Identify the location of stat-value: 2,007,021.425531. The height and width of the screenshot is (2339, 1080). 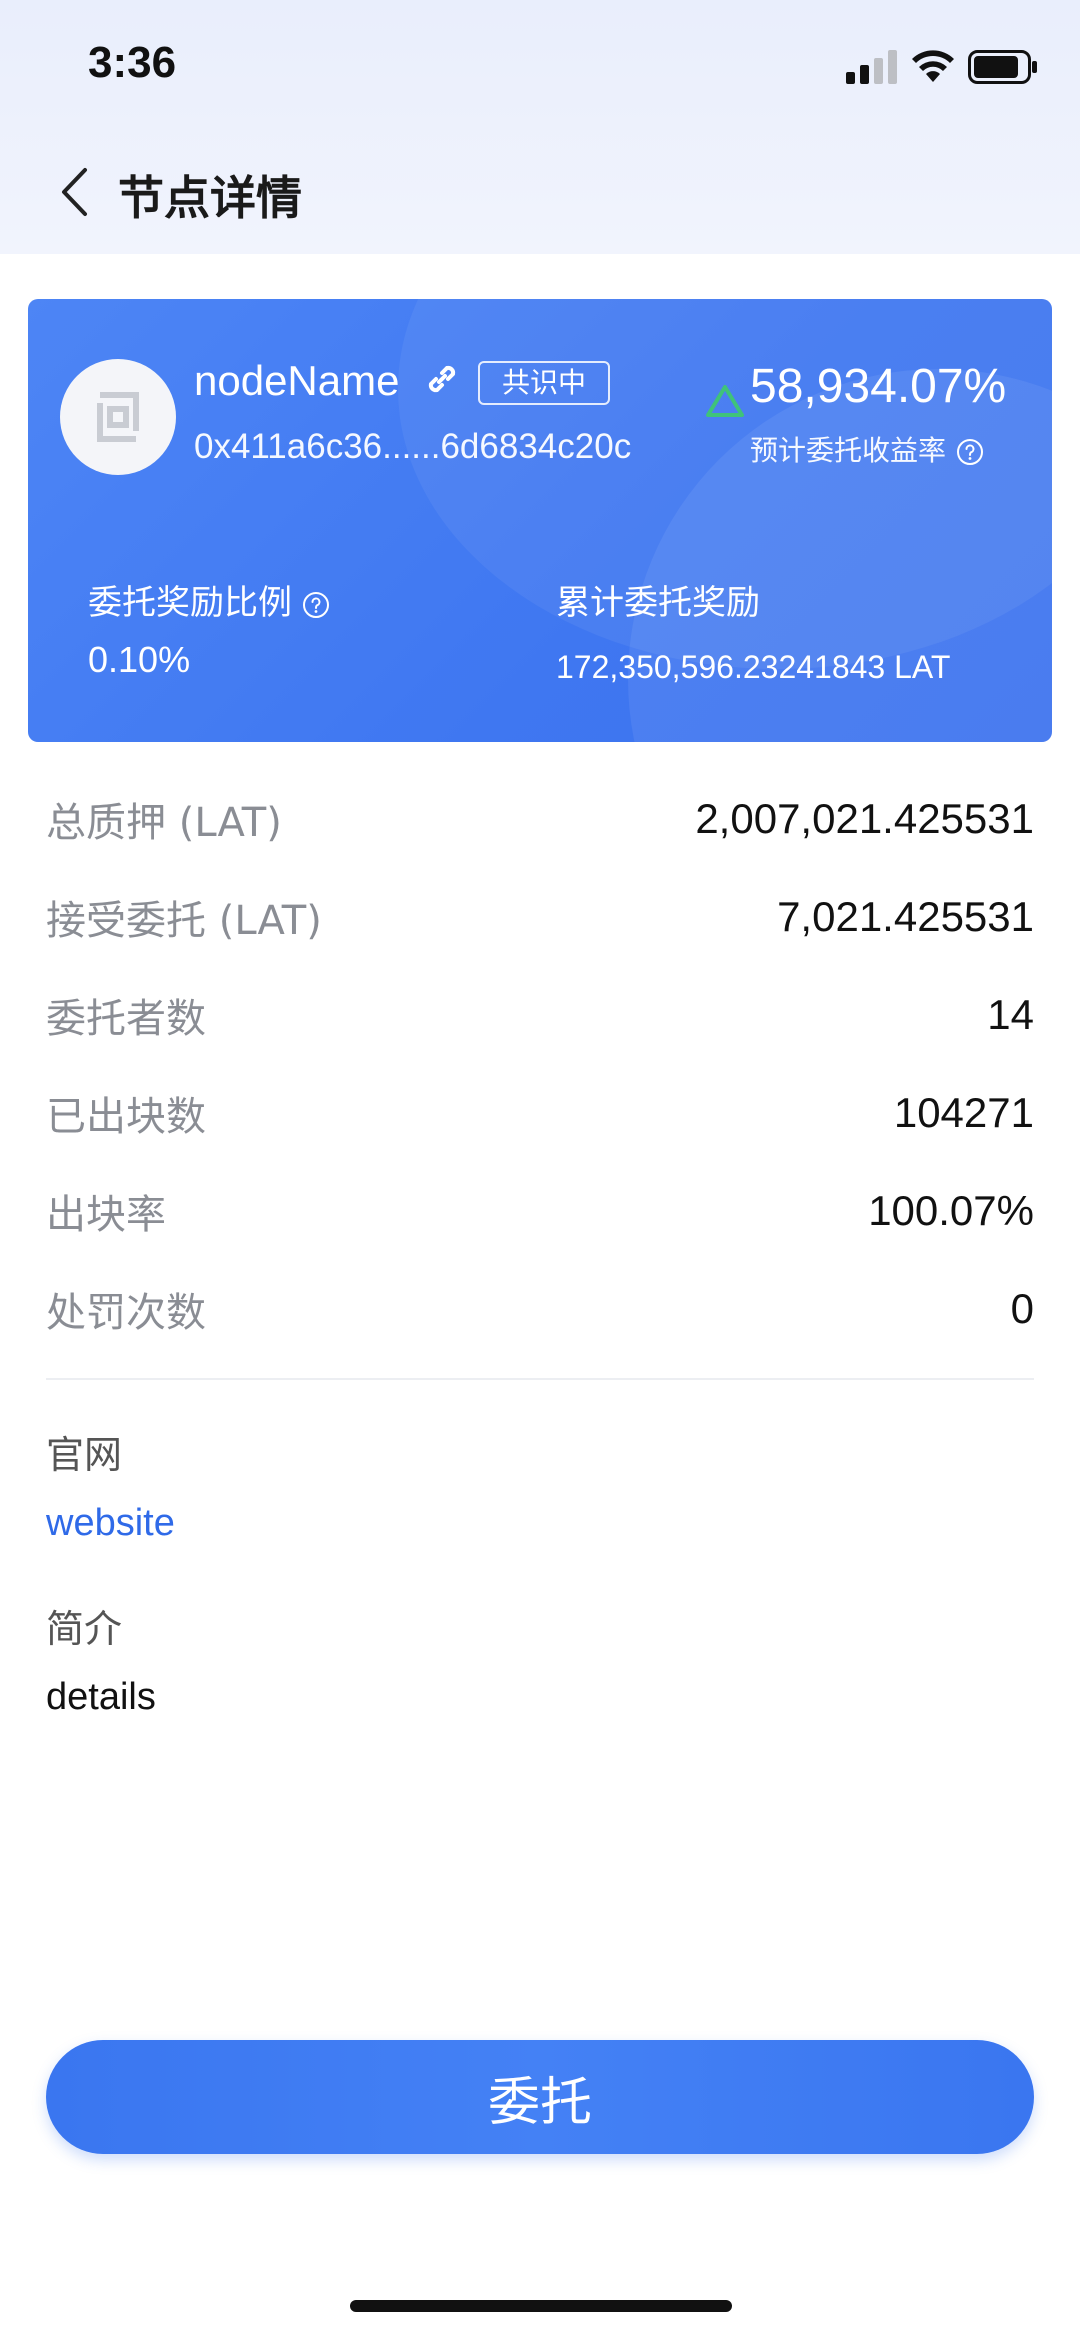
(864, 818).